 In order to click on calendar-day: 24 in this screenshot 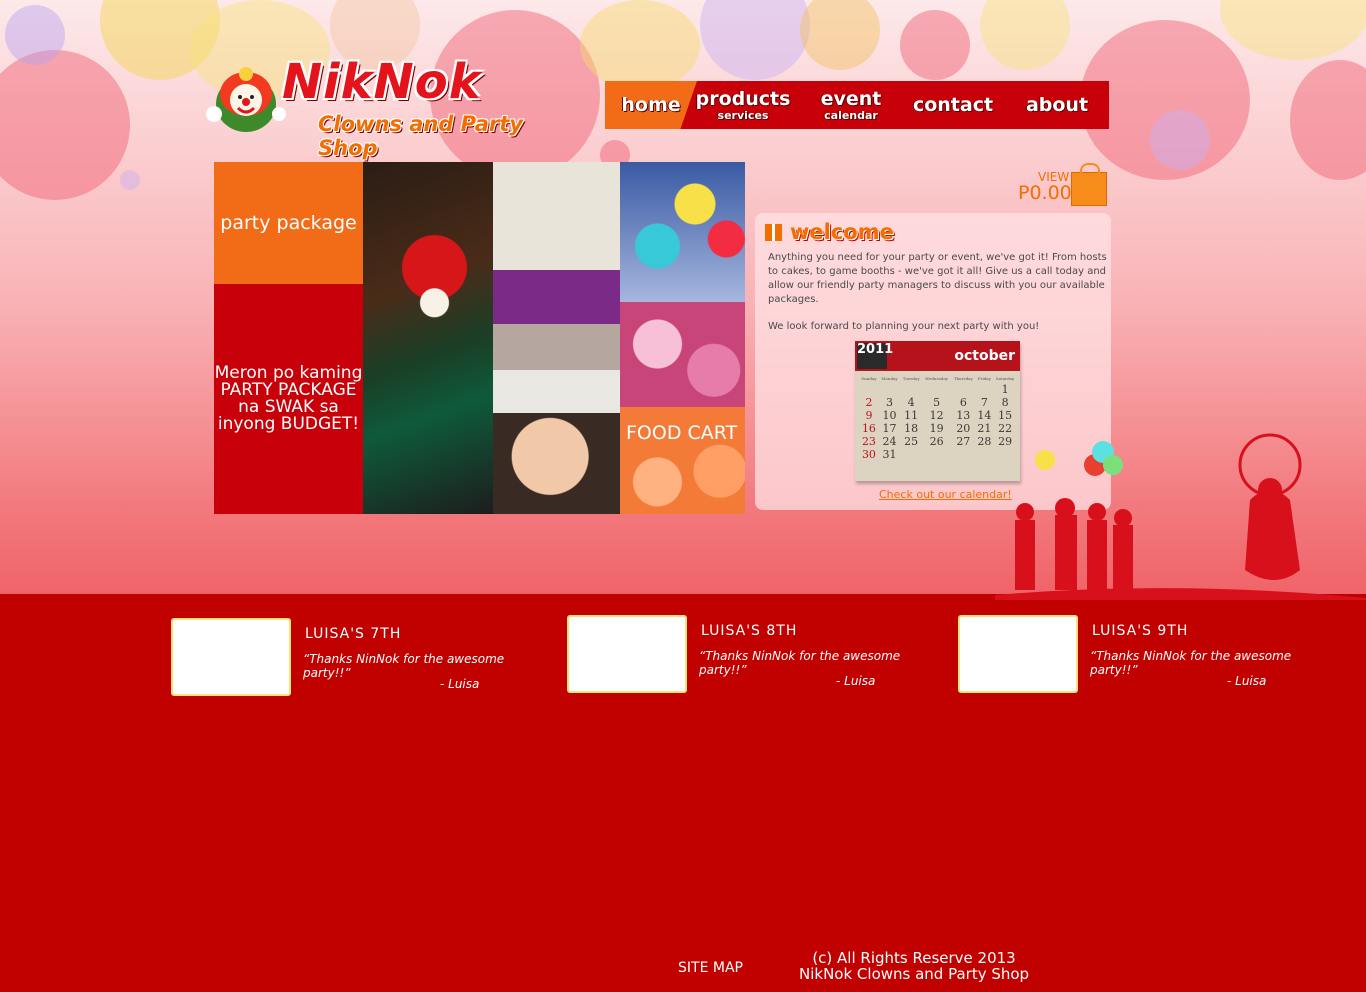, I will do `click(889, 441)`.